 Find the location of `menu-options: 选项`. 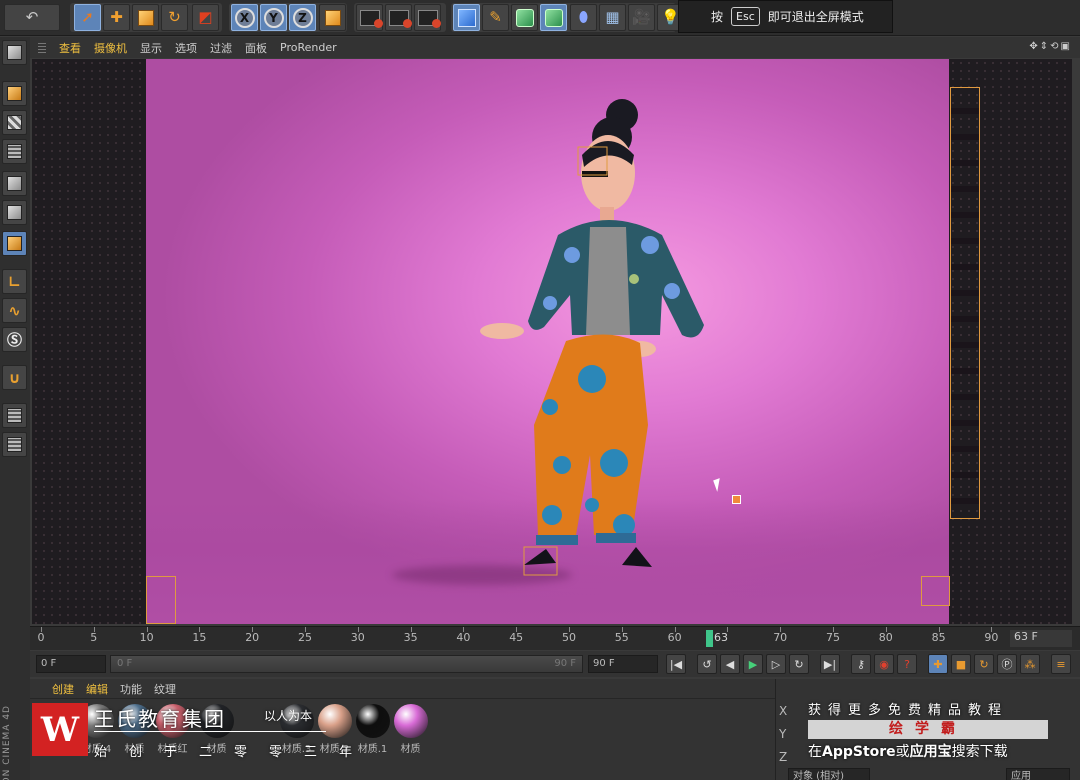

menu-options: 选项 is located at coordinates (186, 48).